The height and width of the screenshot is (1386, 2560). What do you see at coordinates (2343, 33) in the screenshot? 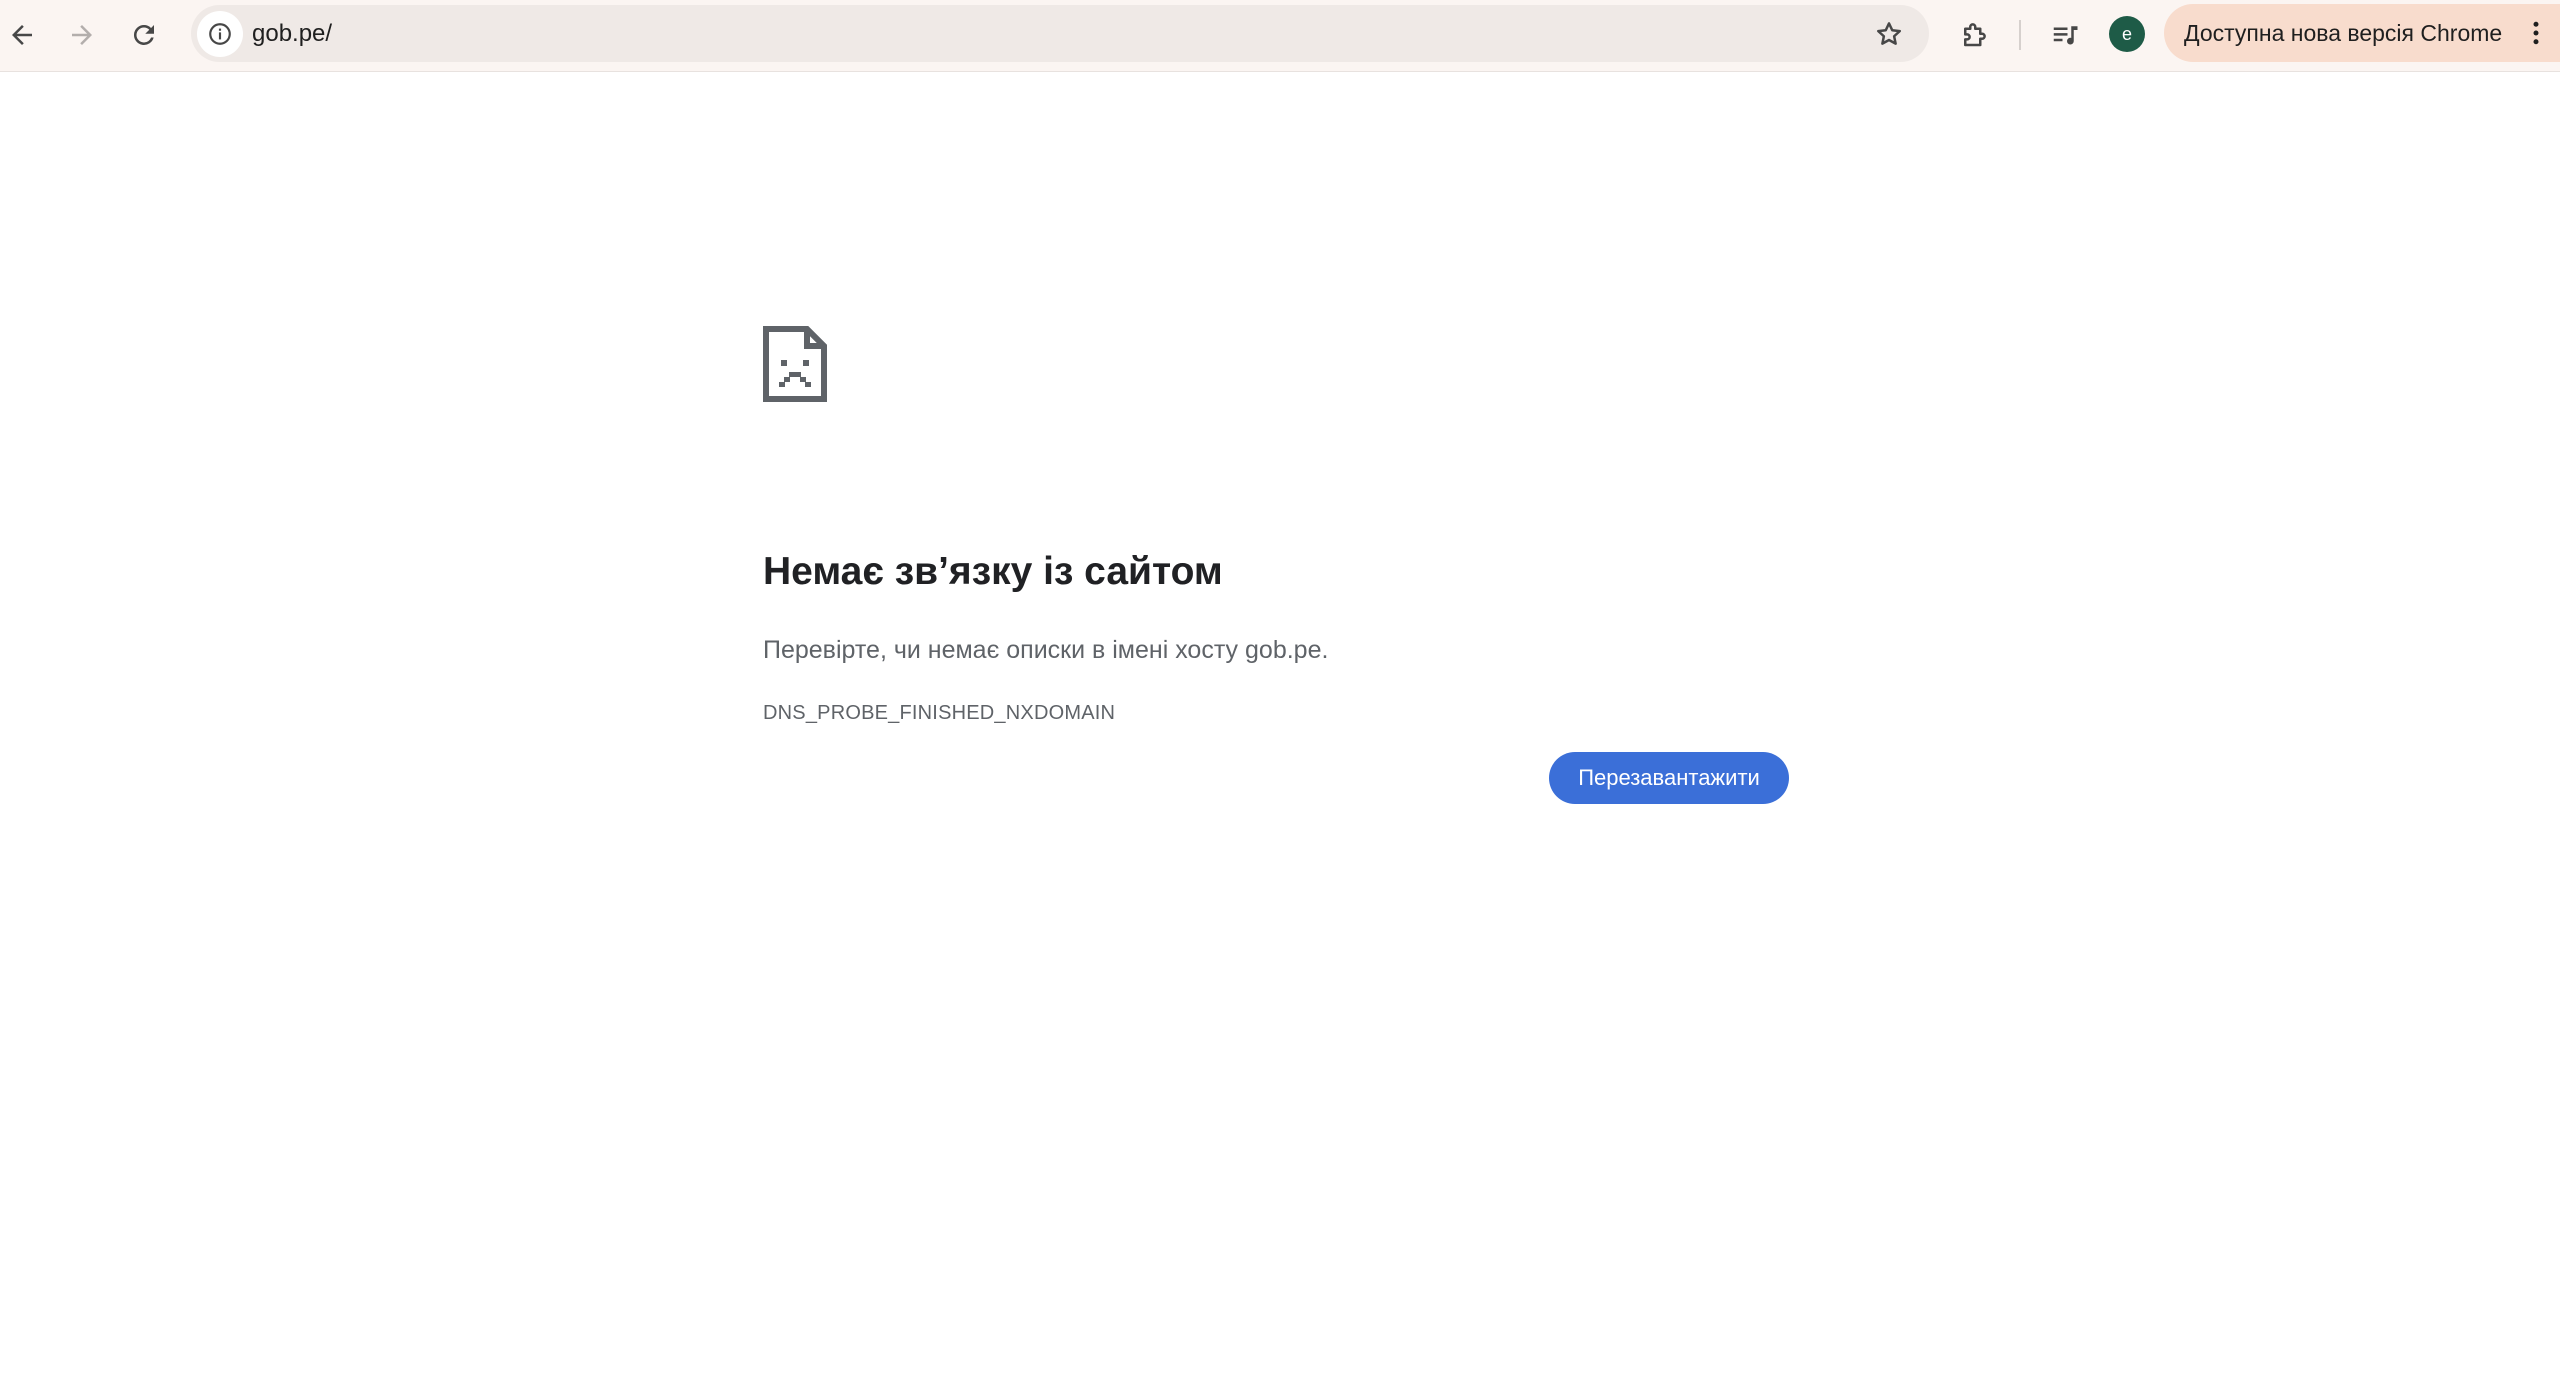
I see `update-chip-label: Доступна нова версія Chrome` at bounding box center [2343, 33].